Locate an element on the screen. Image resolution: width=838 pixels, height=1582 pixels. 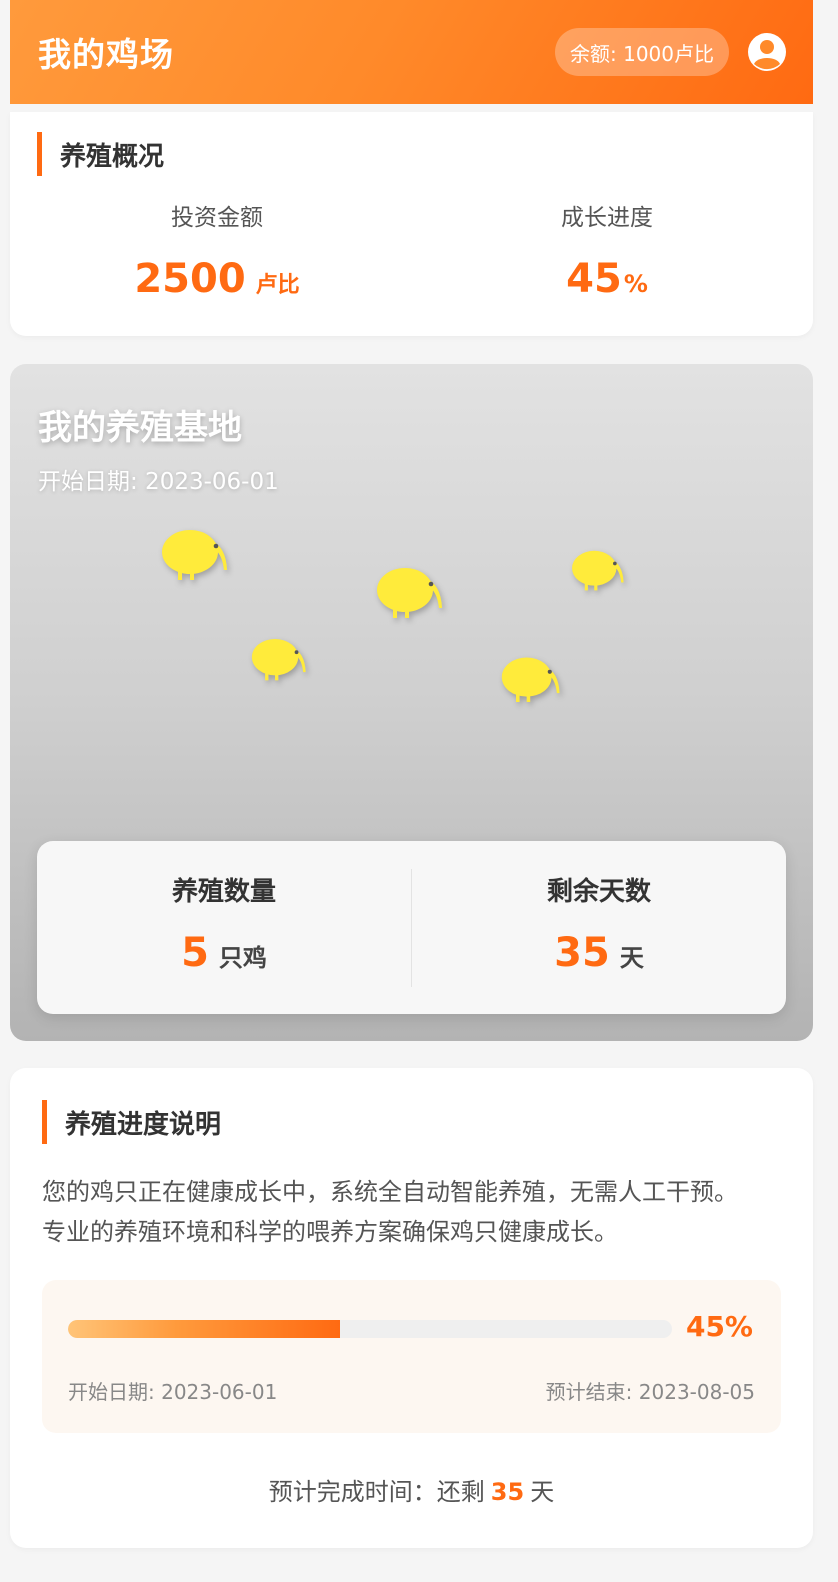
investment-label: 投资金额 is located at coordinates (217, 218).